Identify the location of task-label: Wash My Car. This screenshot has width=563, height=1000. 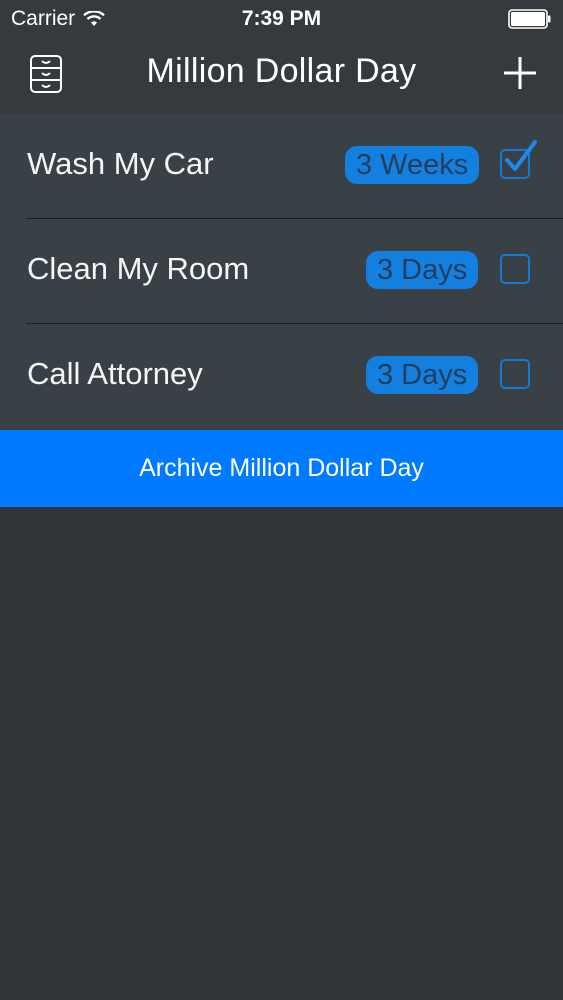
(120, 163).